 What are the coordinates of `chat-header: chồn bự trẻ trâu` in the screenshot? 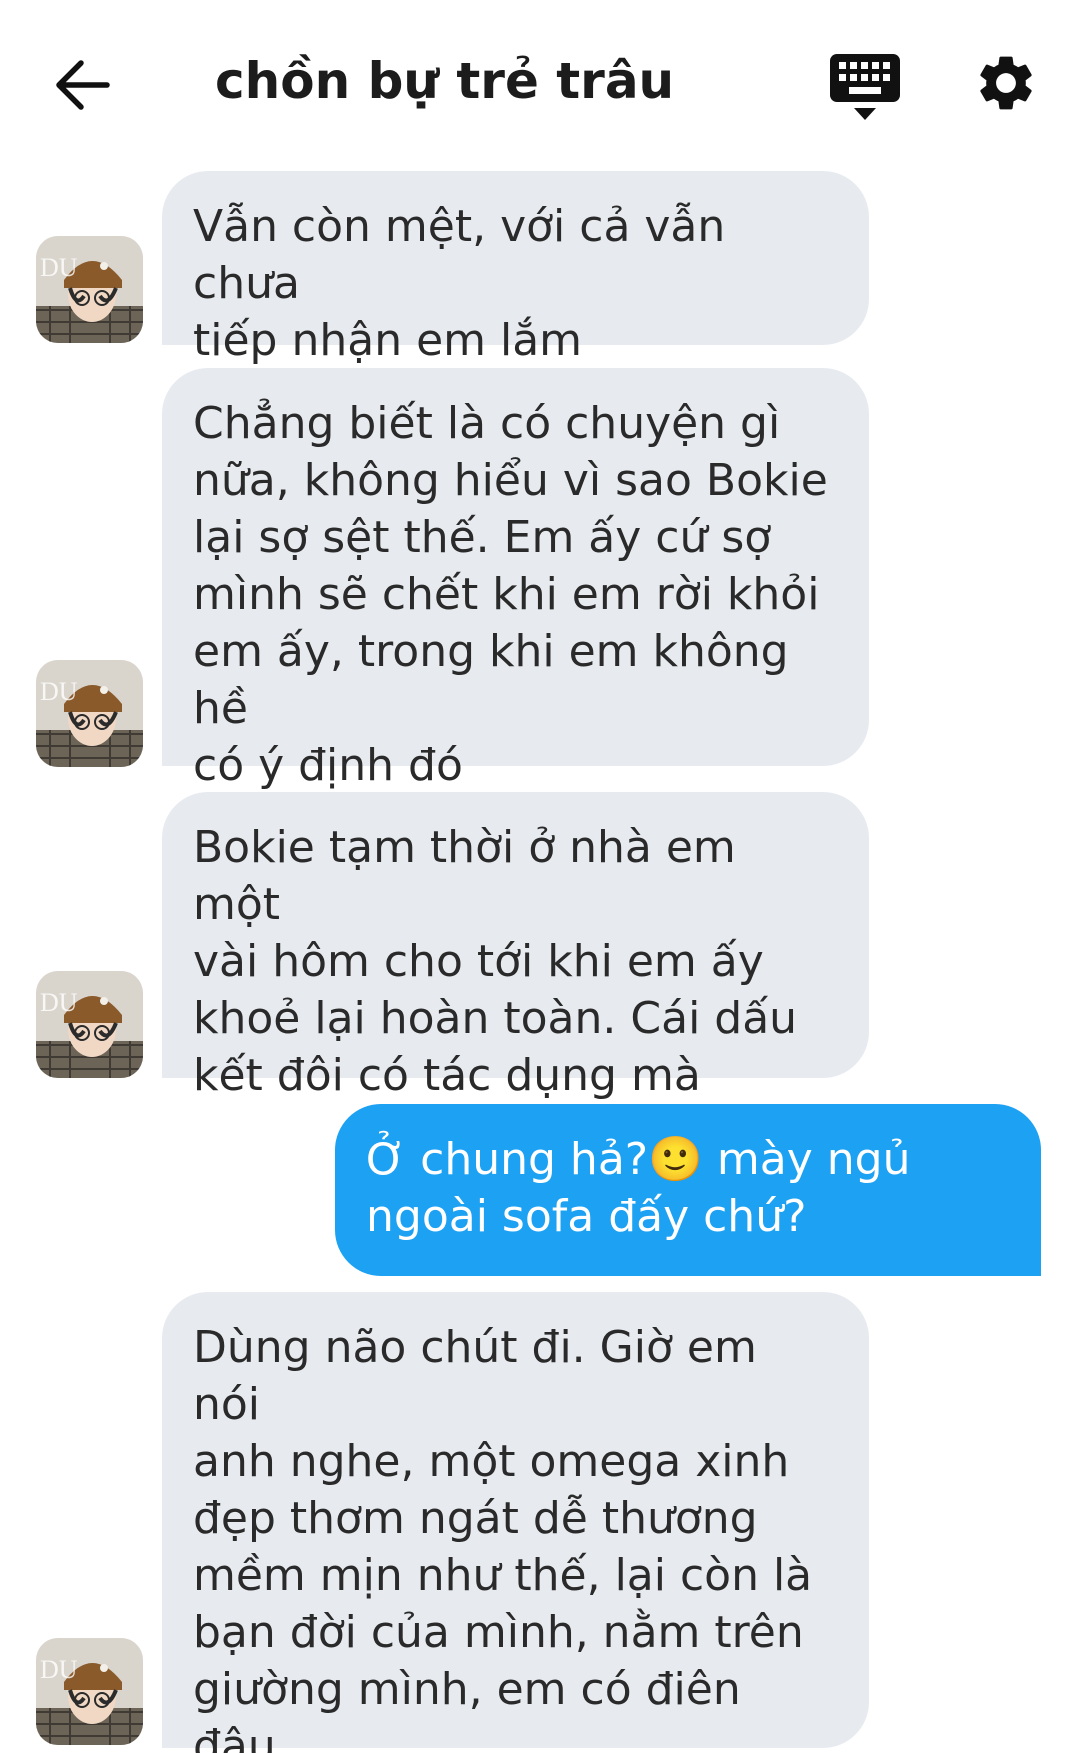 It's located at (539, 80).